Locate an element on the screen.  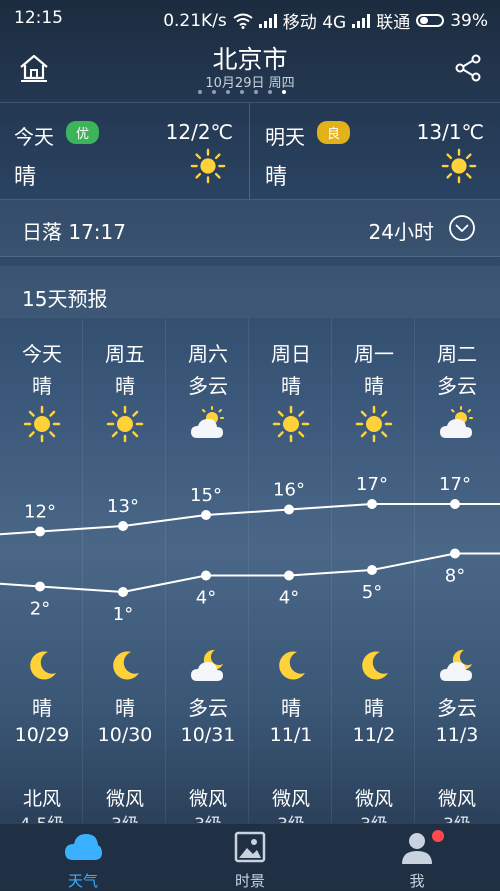
status-right: 0.21K/s 移动 4G 联通 39% is located at coordinates (325, 21).